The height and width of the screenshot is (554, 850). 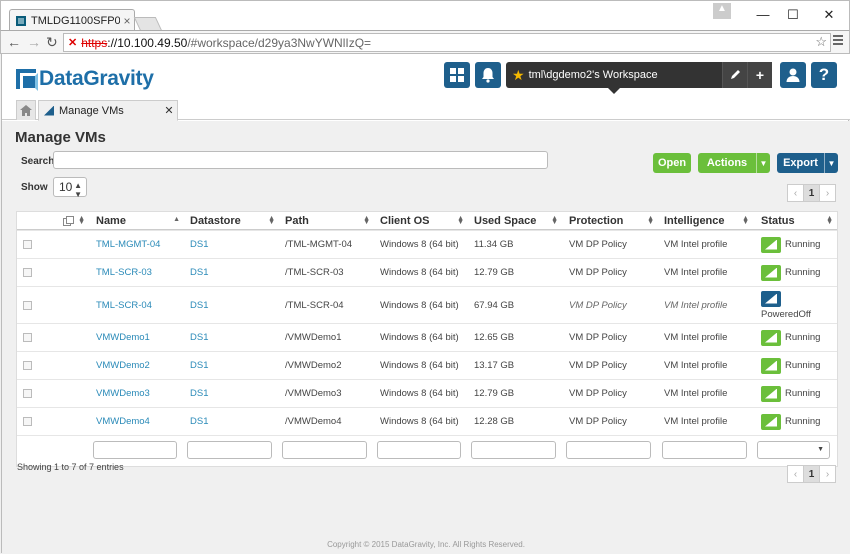 I want to click on search-label: Search, so click(x=38, y=161).